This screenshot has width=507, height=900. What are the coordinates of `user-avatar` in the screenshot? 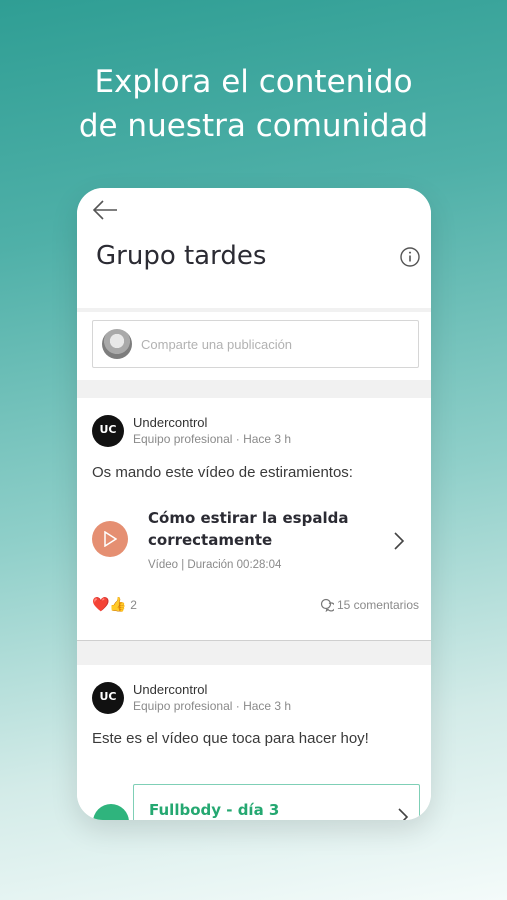 It's located at (117, 344).